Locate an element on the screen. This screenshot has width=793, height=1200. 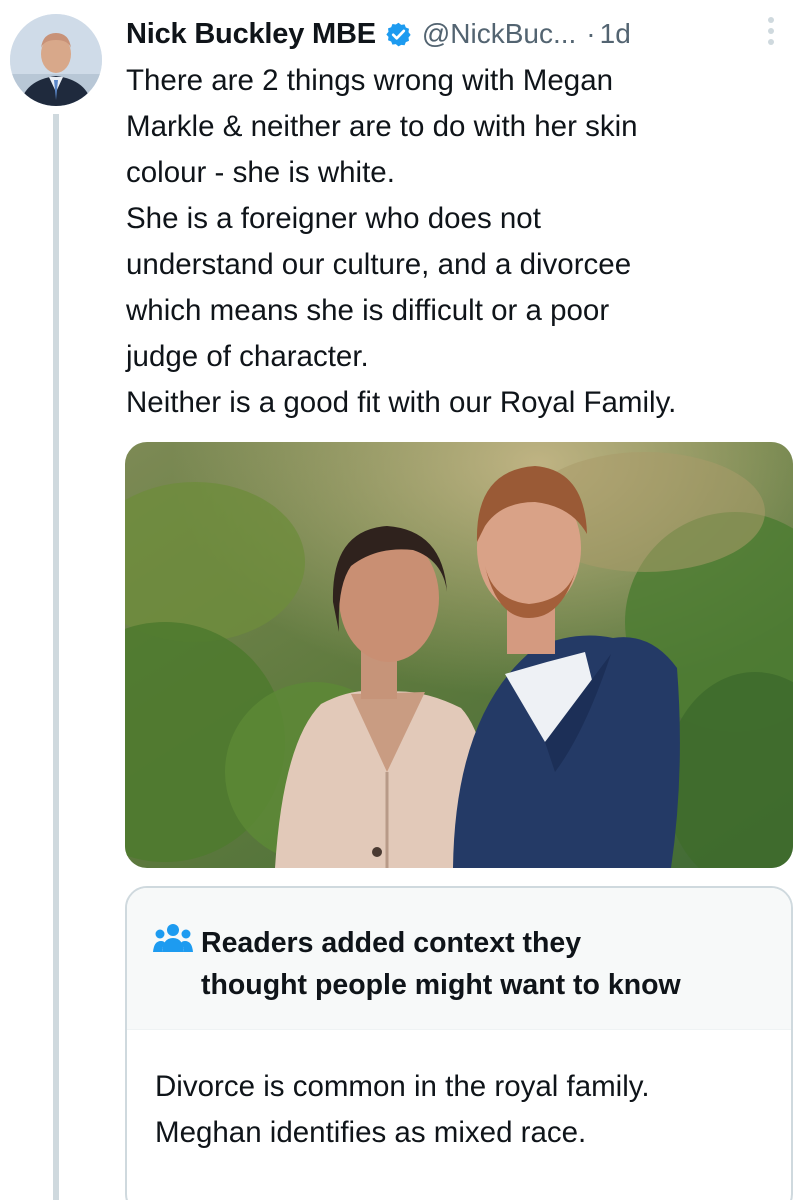
community-note-body-line: Meghan identifies as mixed race. is located at coordinates (371, 1132).